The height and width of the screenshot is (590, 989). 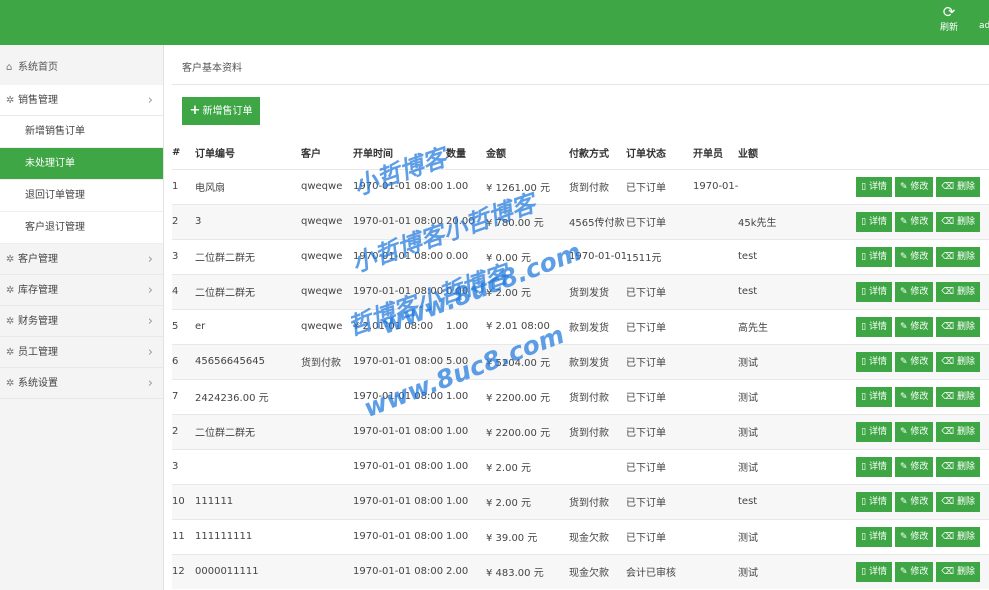 What do you see at coordinates (150, 383) in the screenshot?
I see `chevron-right-icon: ›` at bounding box center [150, 383].